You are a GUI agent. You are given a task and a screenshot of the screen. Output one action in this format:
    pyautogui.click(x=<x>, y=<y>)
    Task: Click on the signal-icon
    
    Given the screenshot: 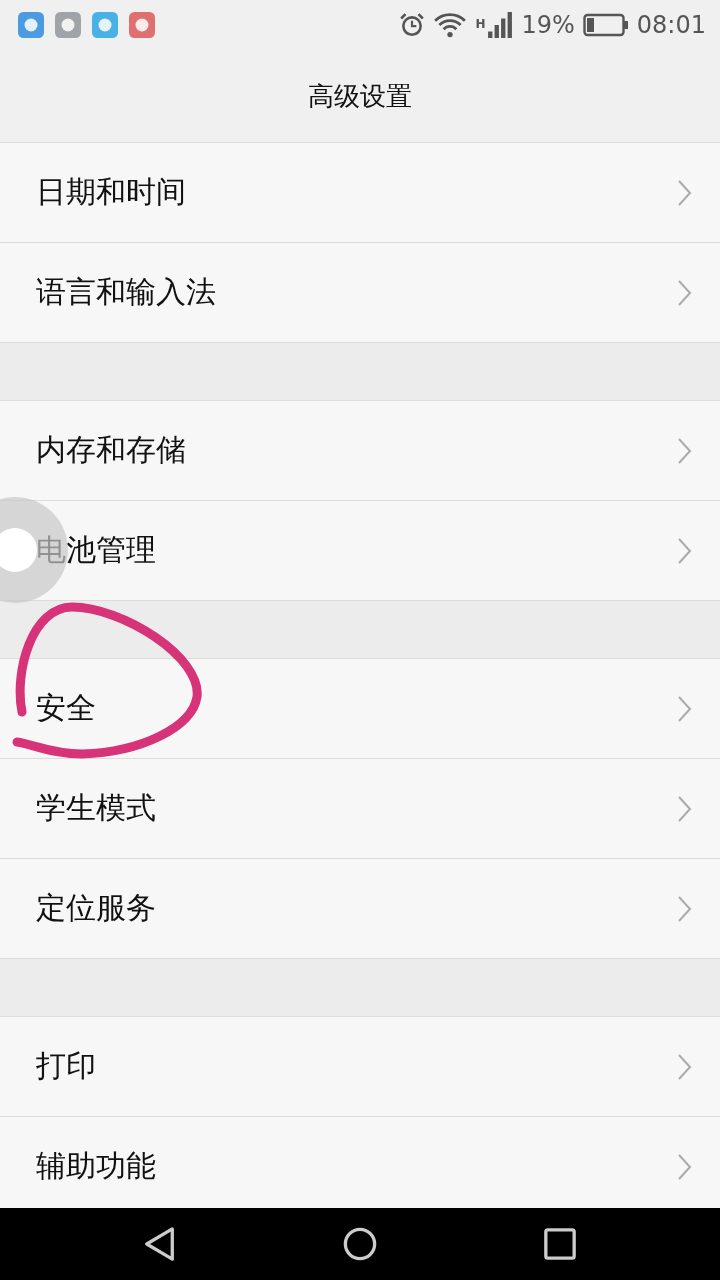 What is the action you would take?
    pyautogui.click(x=500, y=25)
    